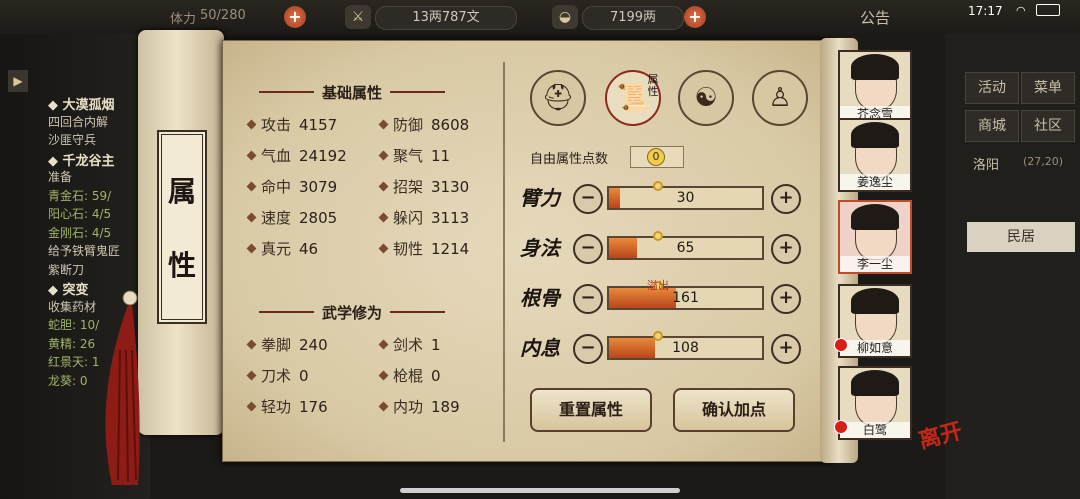  I want to click on basic-stat: 攻击 4157, so click(292, 124).